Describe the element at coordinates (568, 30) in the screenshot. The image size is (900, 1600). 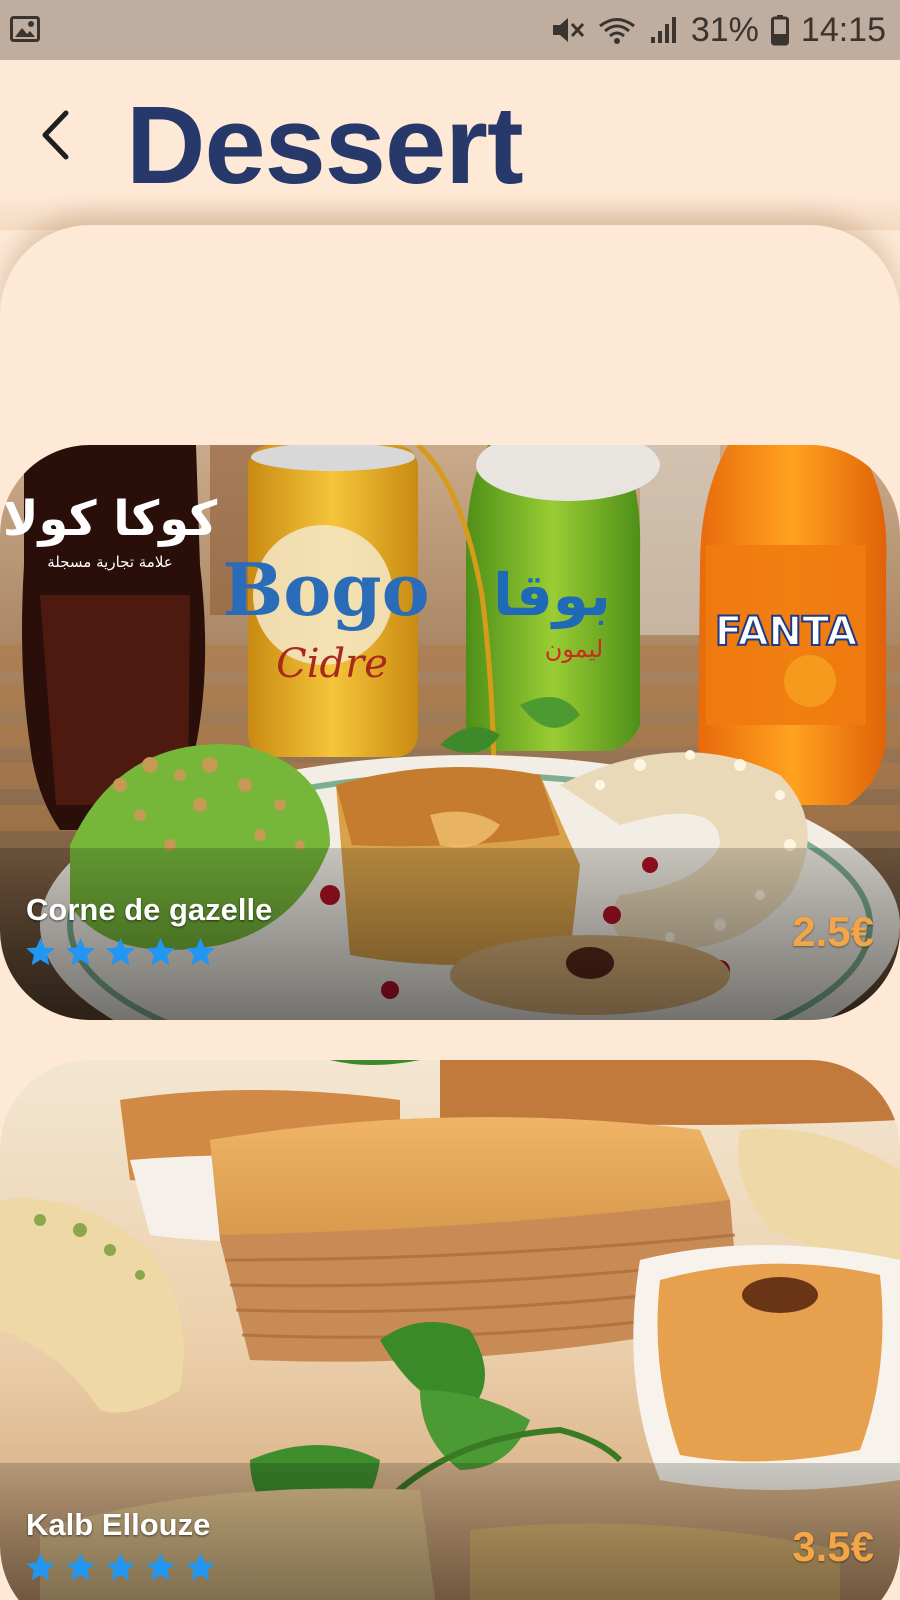
I see `mute-icon` at that location.